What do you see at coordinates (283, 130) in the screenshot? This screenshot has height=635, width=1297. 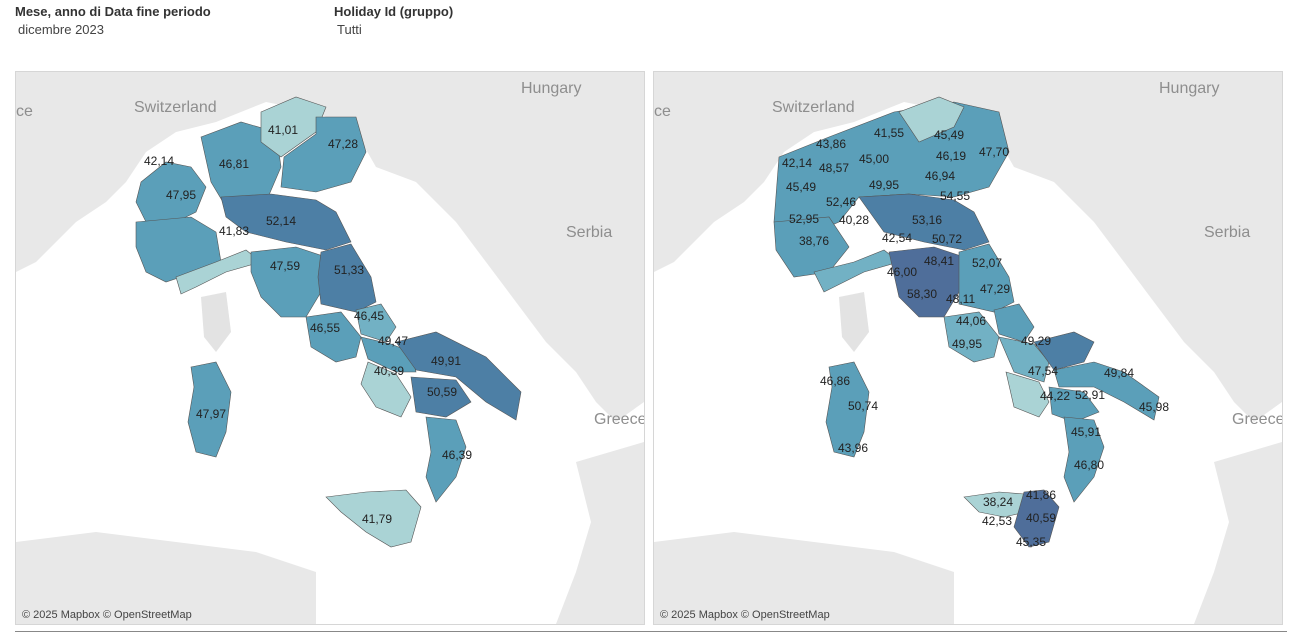 I see `region-value: 41,01` at bounding box center [283, 130].